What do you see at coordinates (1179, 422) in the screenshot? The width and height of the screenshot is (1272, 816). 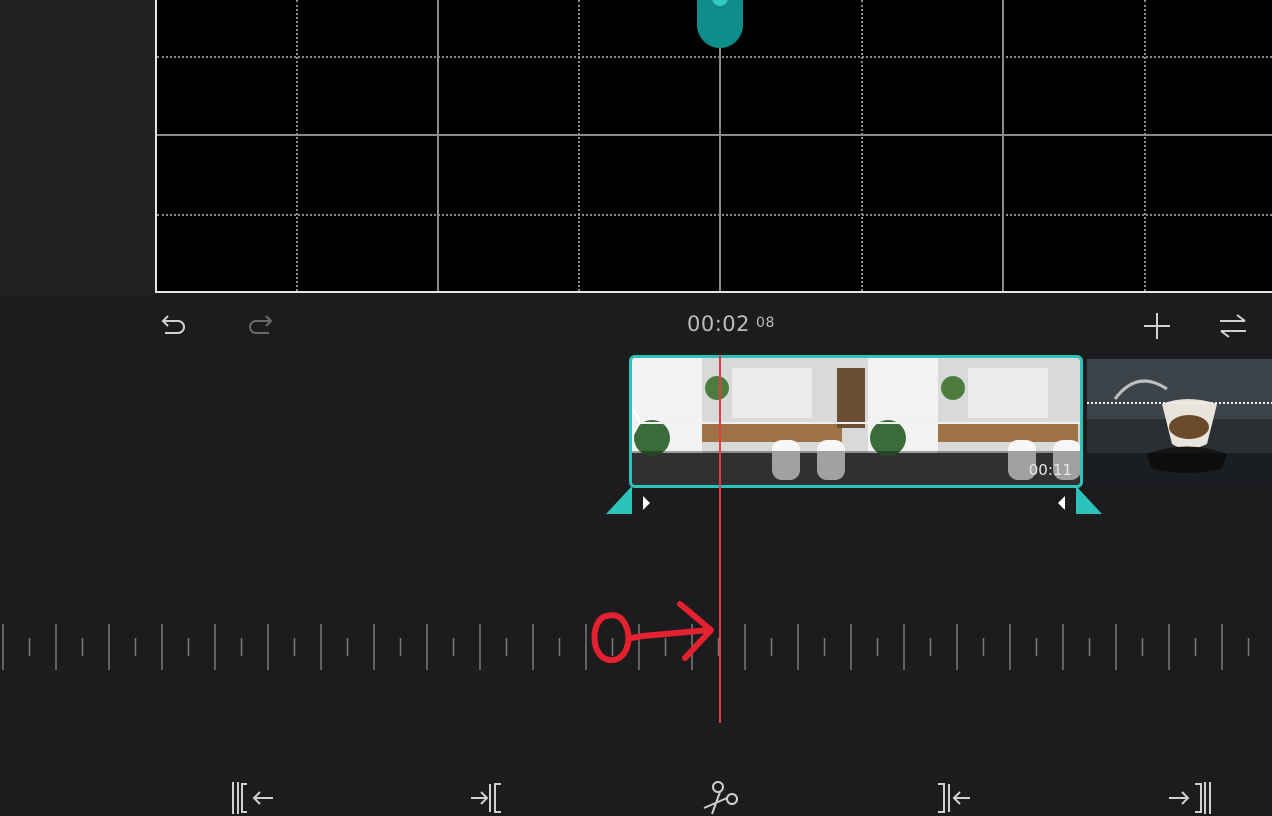 I see `next-video-clip` at bounding box center [1179, 422].